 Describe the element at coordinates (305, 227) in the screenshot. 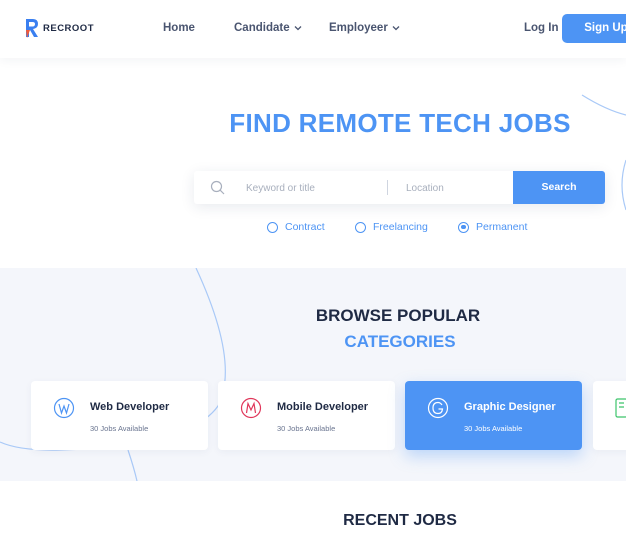

I see `job-type-label: Contract` at that location.